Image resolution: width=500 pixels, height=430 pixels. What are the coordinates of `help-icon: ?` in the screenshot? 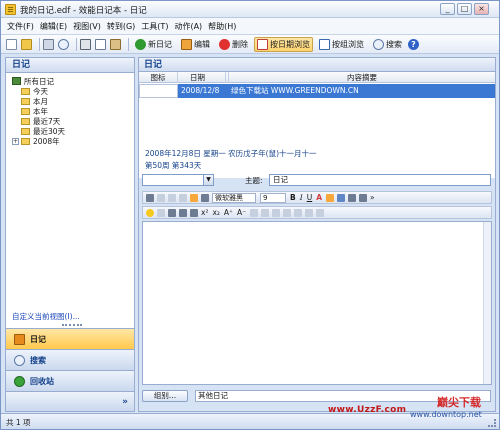 It's located at (413, 44).